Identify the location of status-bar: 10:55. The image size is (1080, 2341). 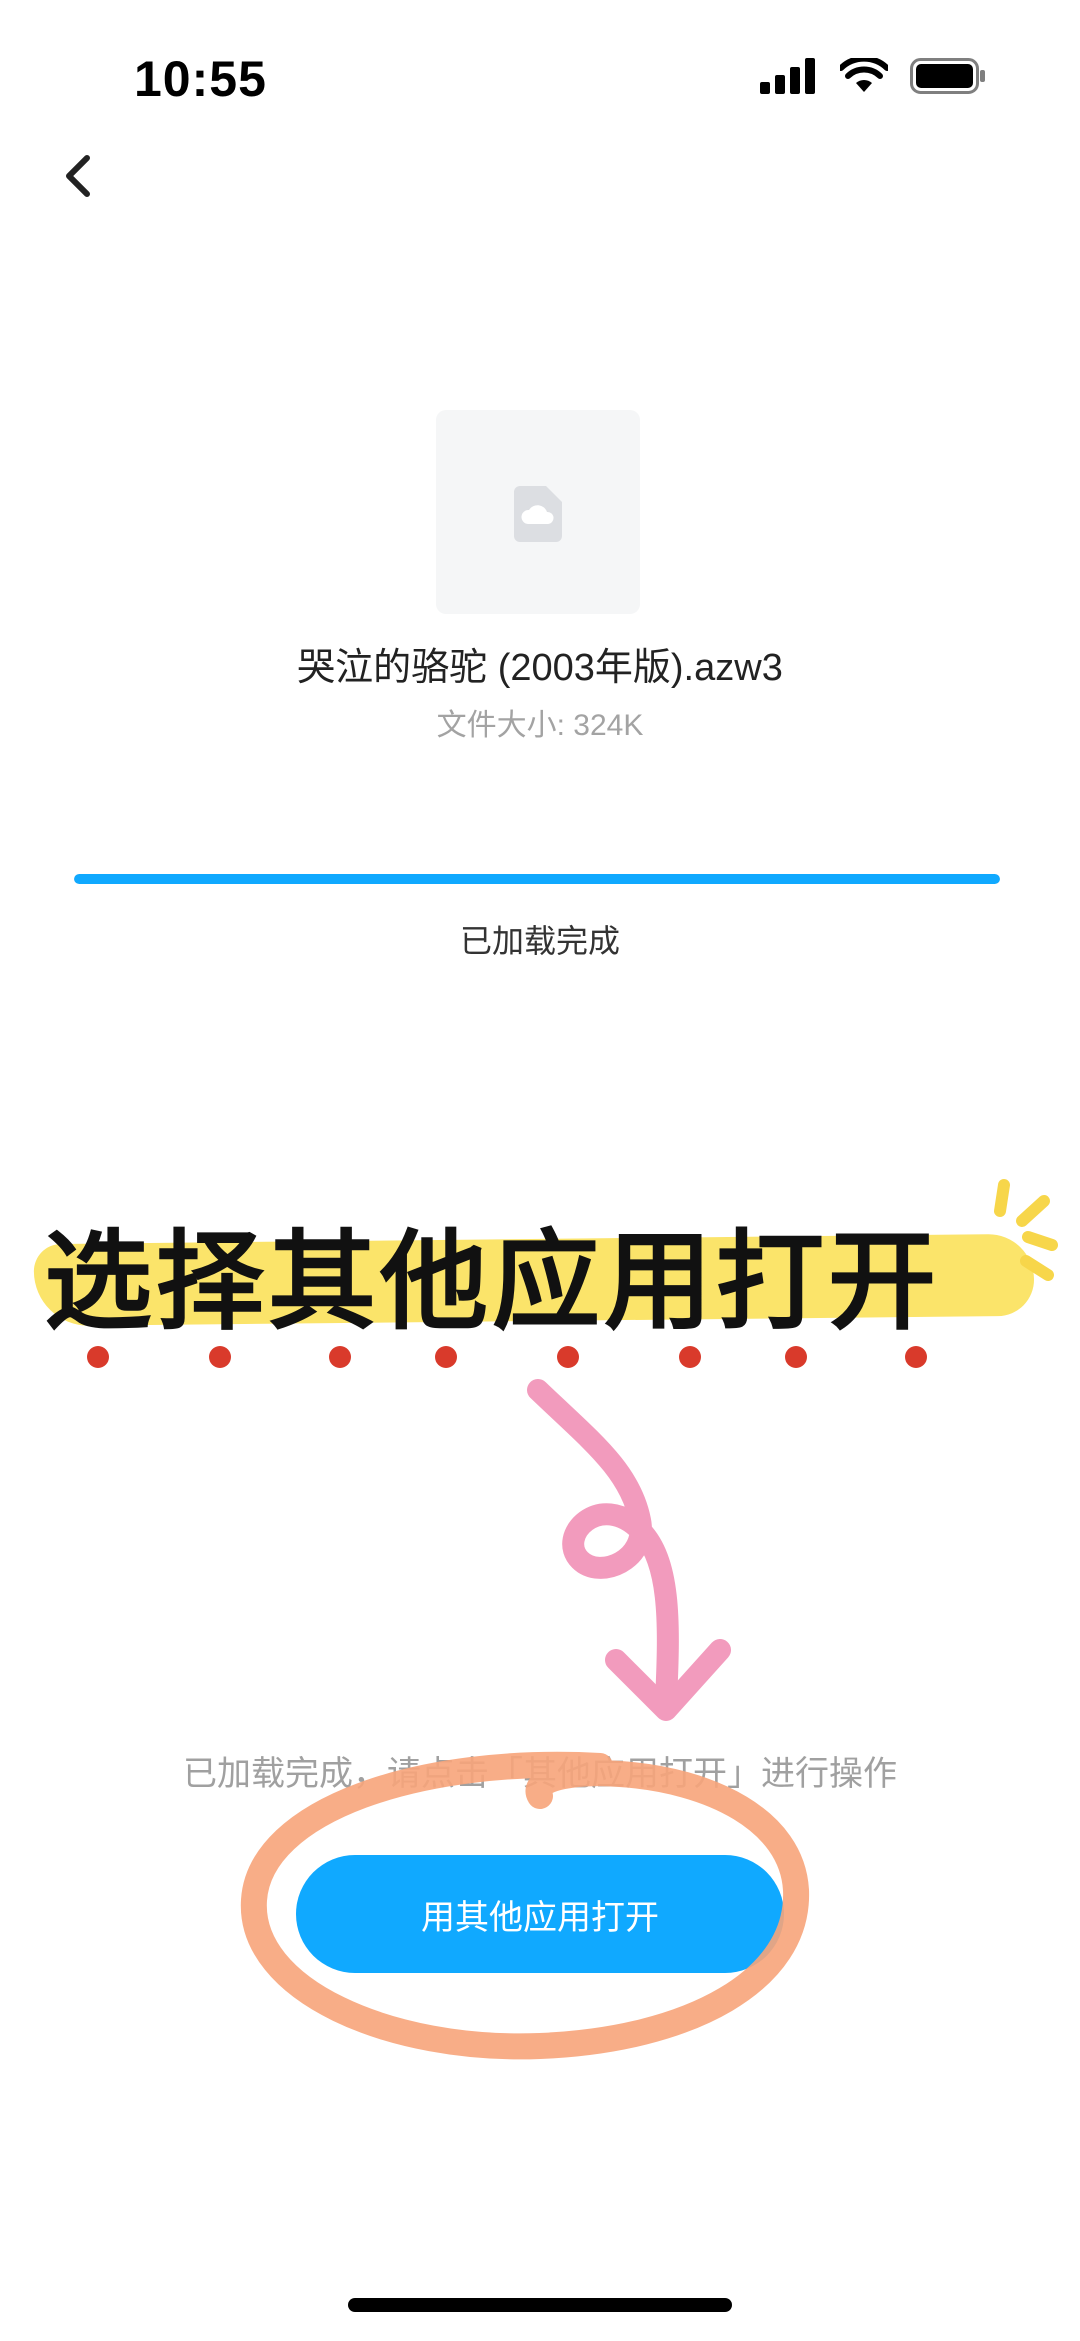
(540, 75).